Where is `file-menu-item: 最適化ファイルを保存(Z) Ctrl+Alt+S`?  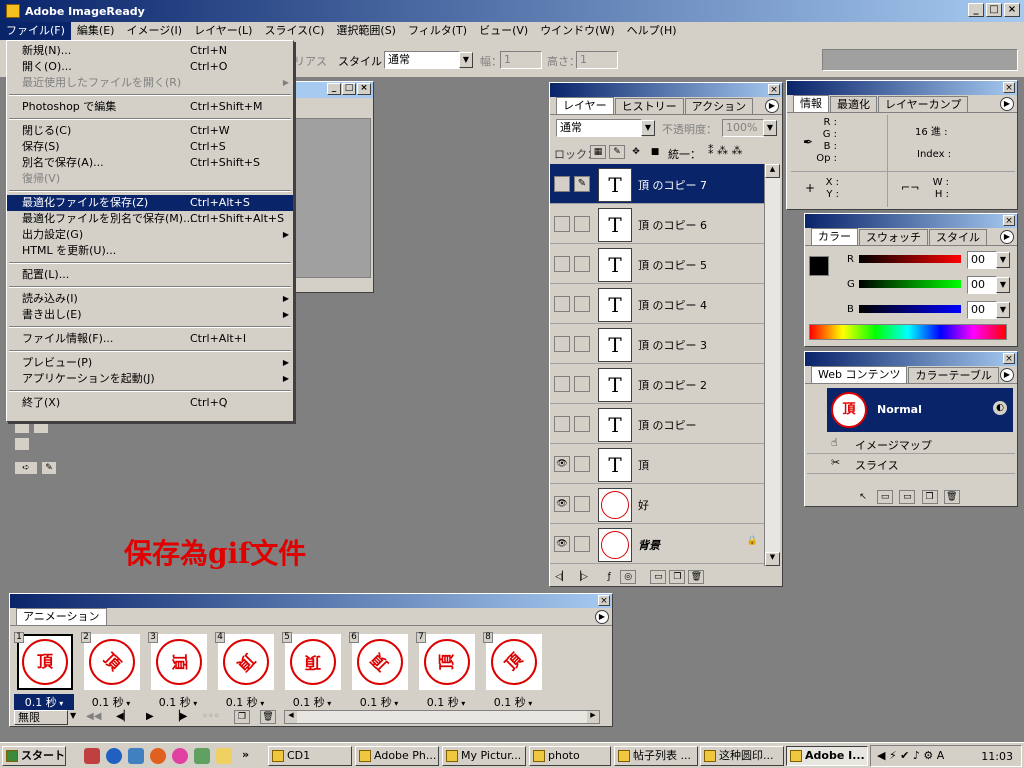 file-menu-item: 最適化ファイルを保存(Z) Ctrl+Alt+S is located at coordinates (150, 203).